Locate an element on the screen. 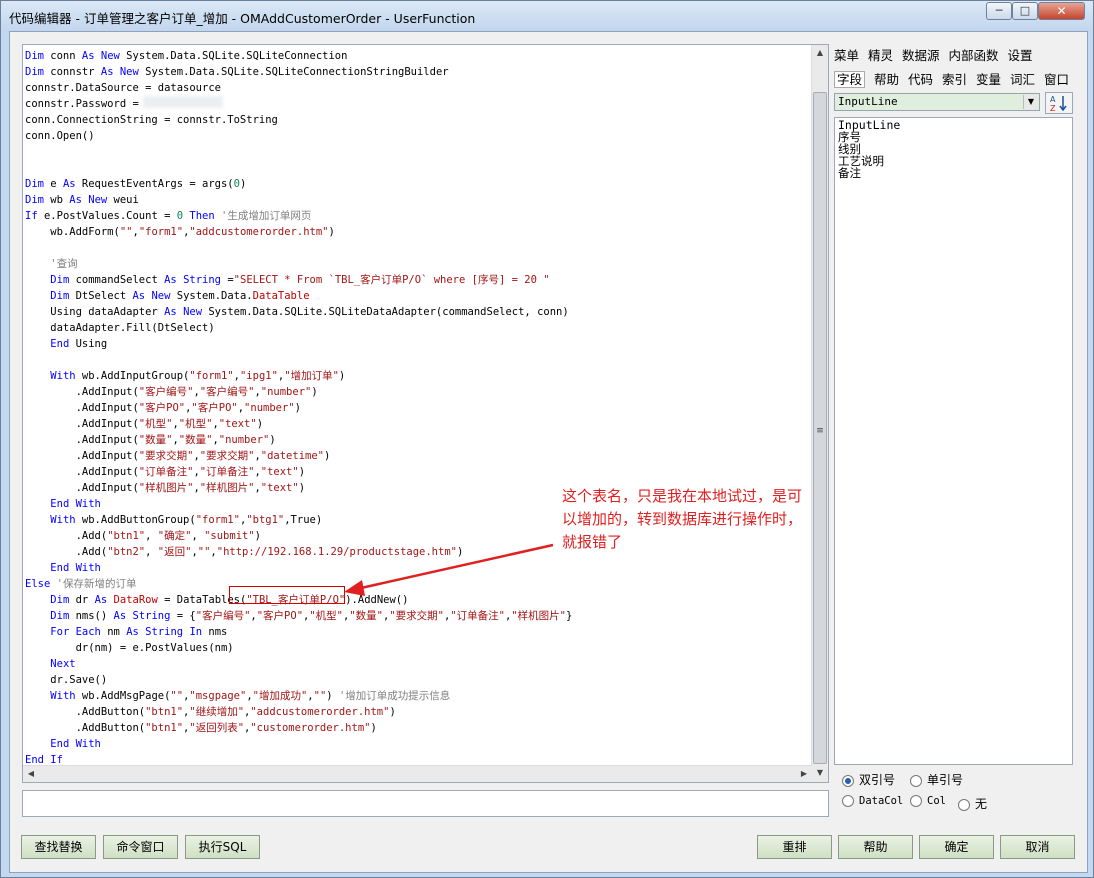 Image resolution: width=1094 pixels, height=878 pixels. tab-index: 索引 is located at coordinates (954, 79).